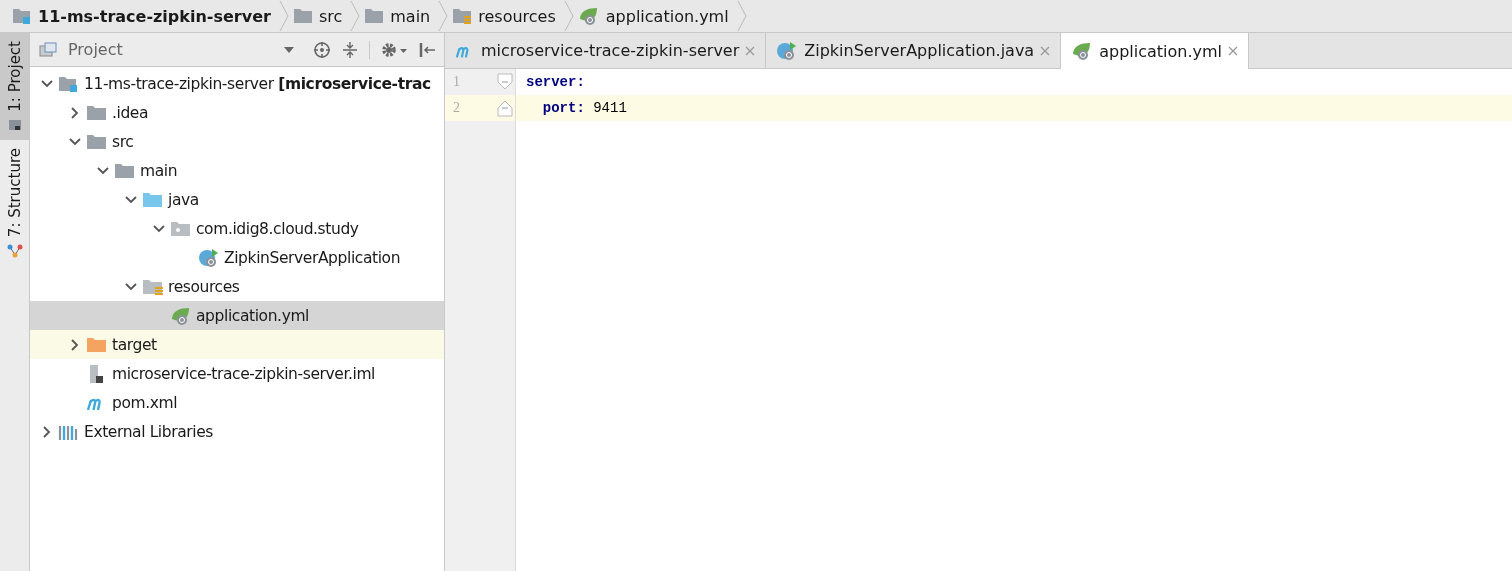 This screenshot has width=1512, height=571. I want to click on tree-row: .idea, so click(237, 112).